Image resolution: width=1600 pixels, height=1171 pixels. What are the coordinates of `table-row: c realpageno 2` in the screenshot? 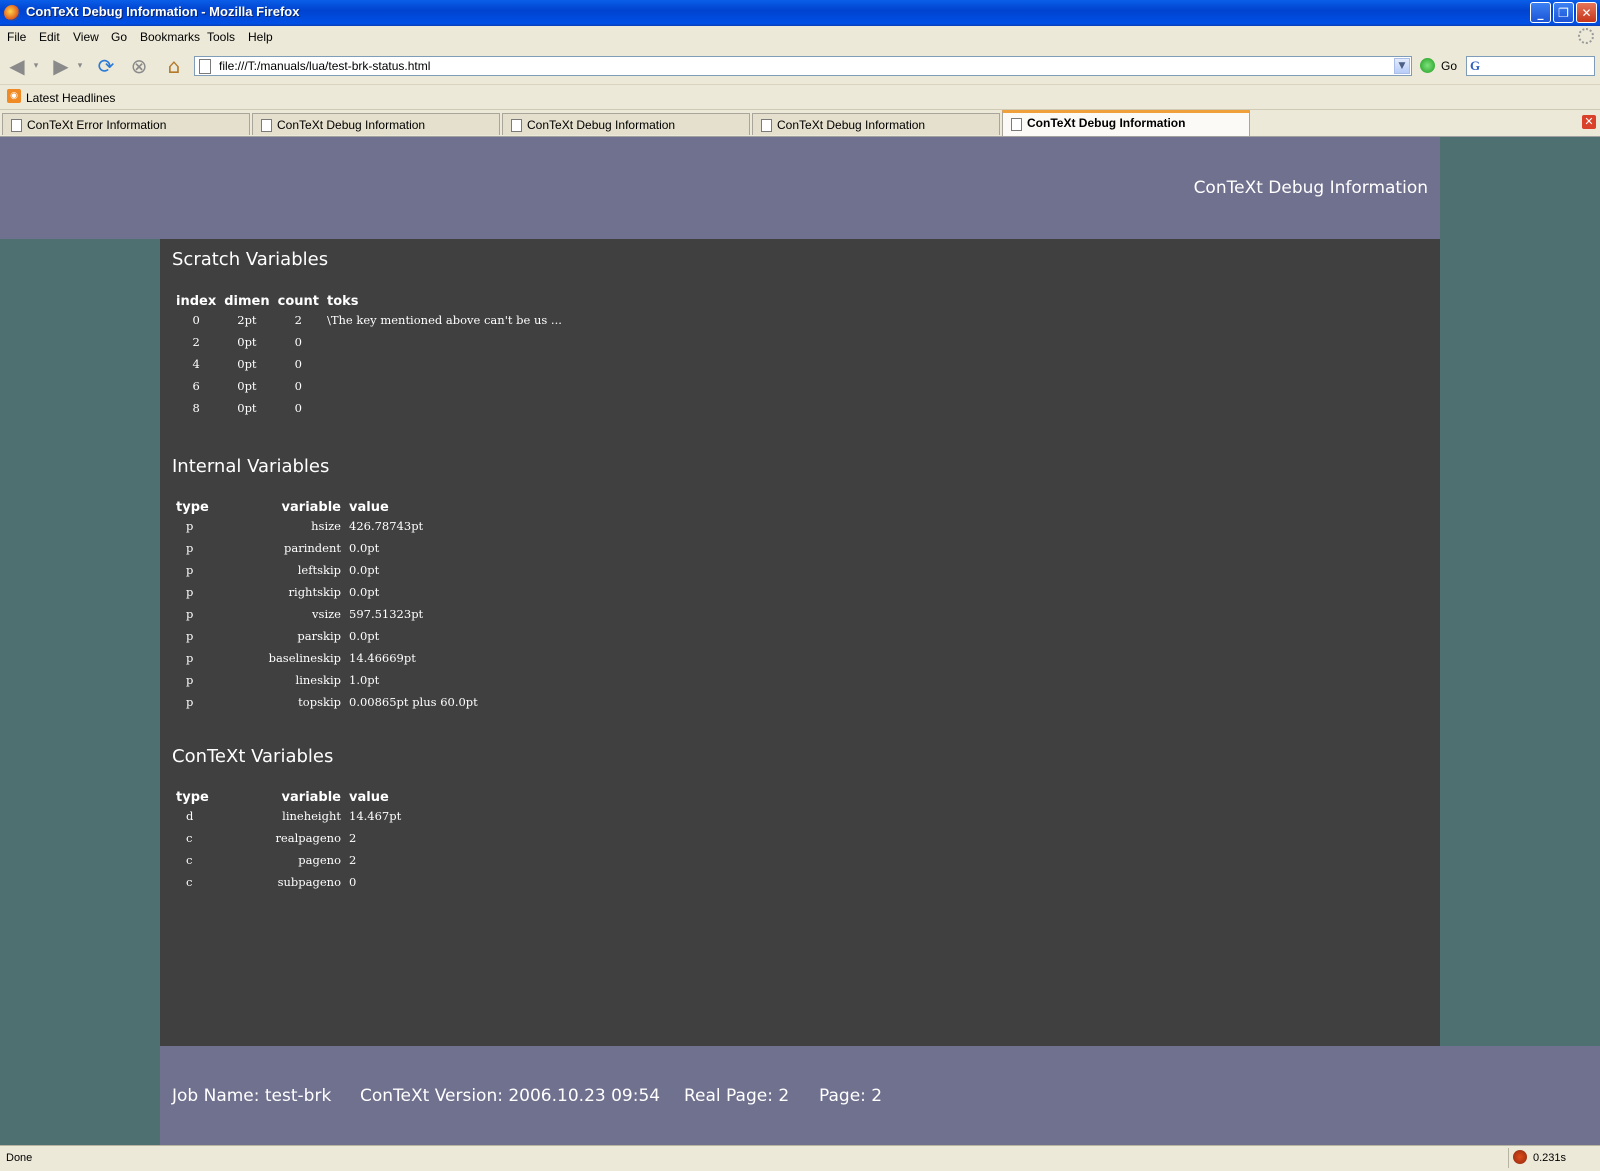 It's located at (288, 838).